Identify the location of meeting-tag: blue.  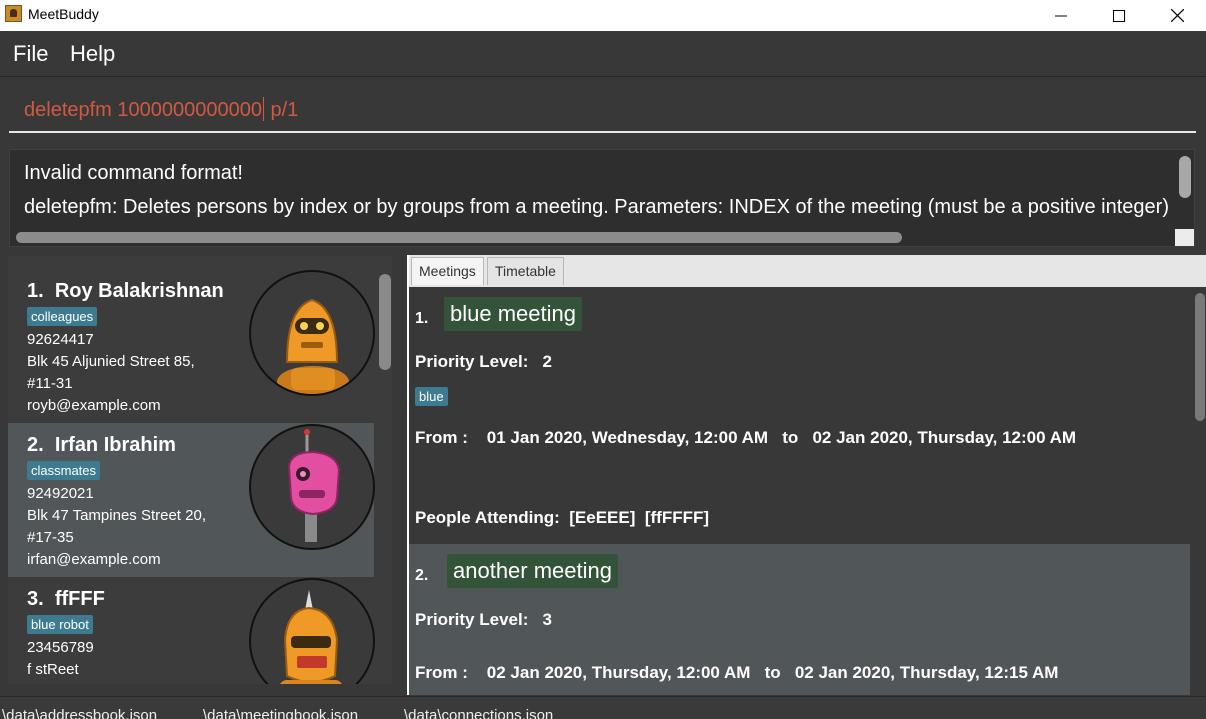
(431, 396).